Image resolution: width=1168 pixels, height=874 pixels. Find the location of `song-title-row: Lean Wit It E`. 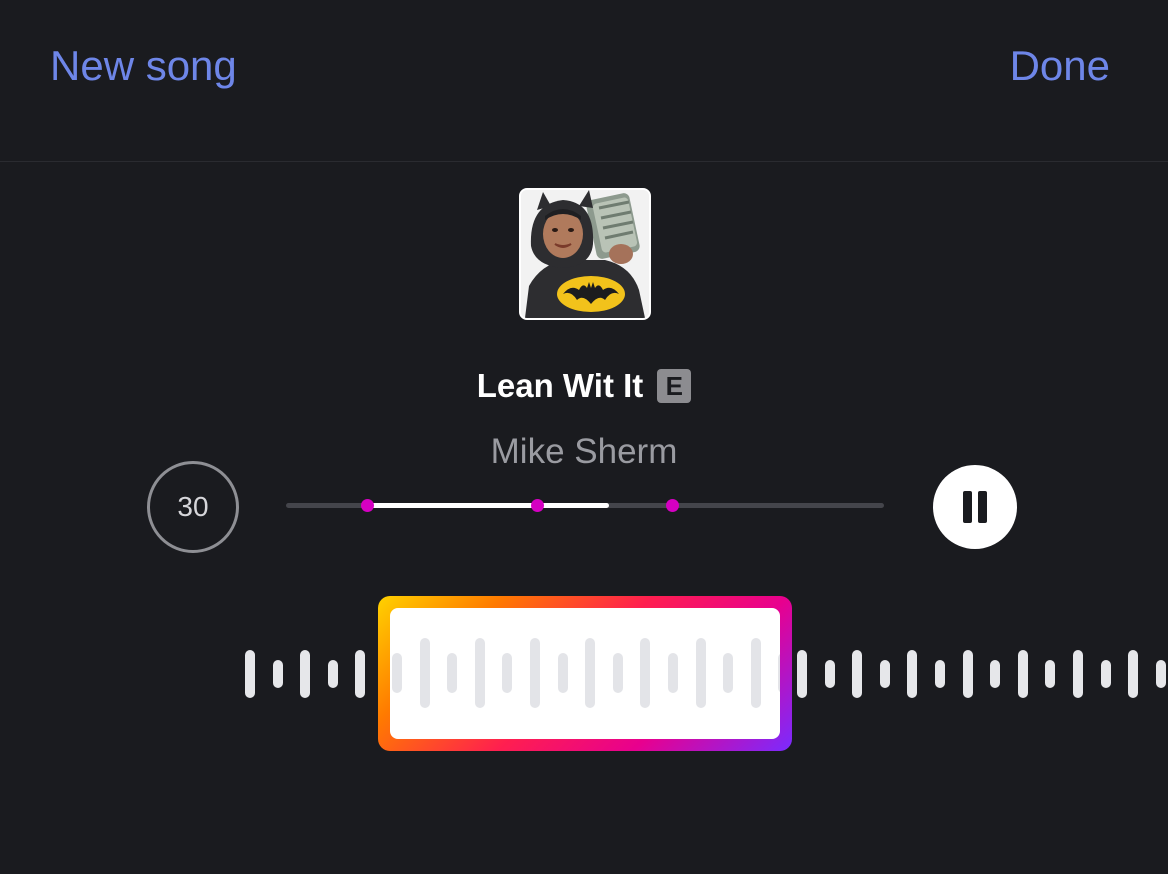

song-title-row: Lean Wit It E is located at coordinates (584, 386).